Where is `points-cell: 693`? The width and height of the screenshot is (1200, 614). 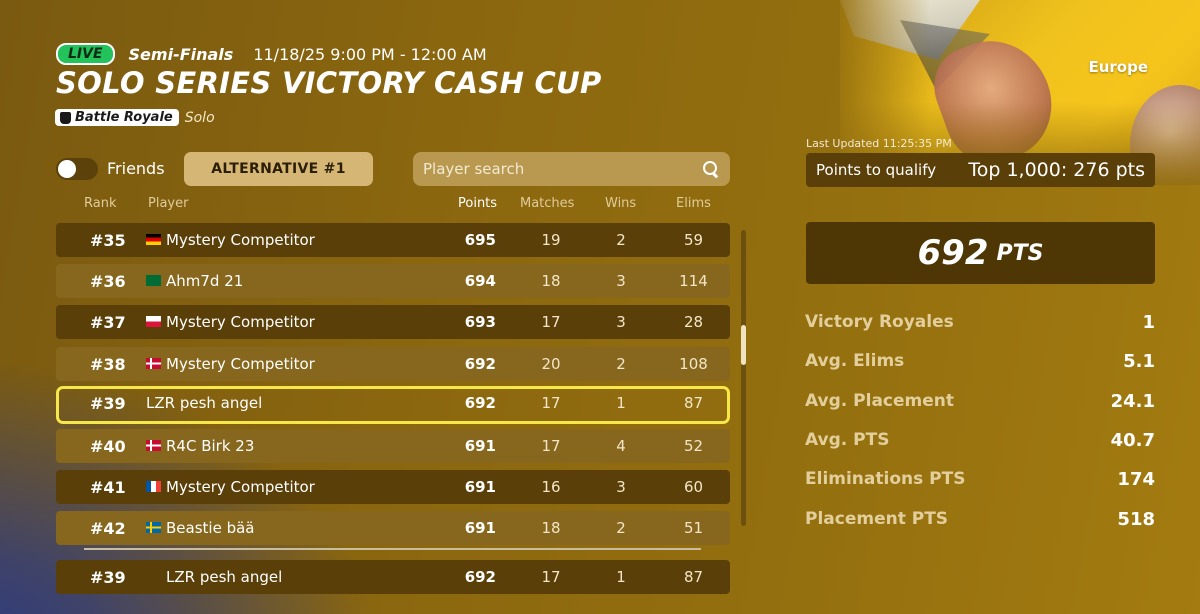
points-cell: 693 is located at coordinates (480, 322).